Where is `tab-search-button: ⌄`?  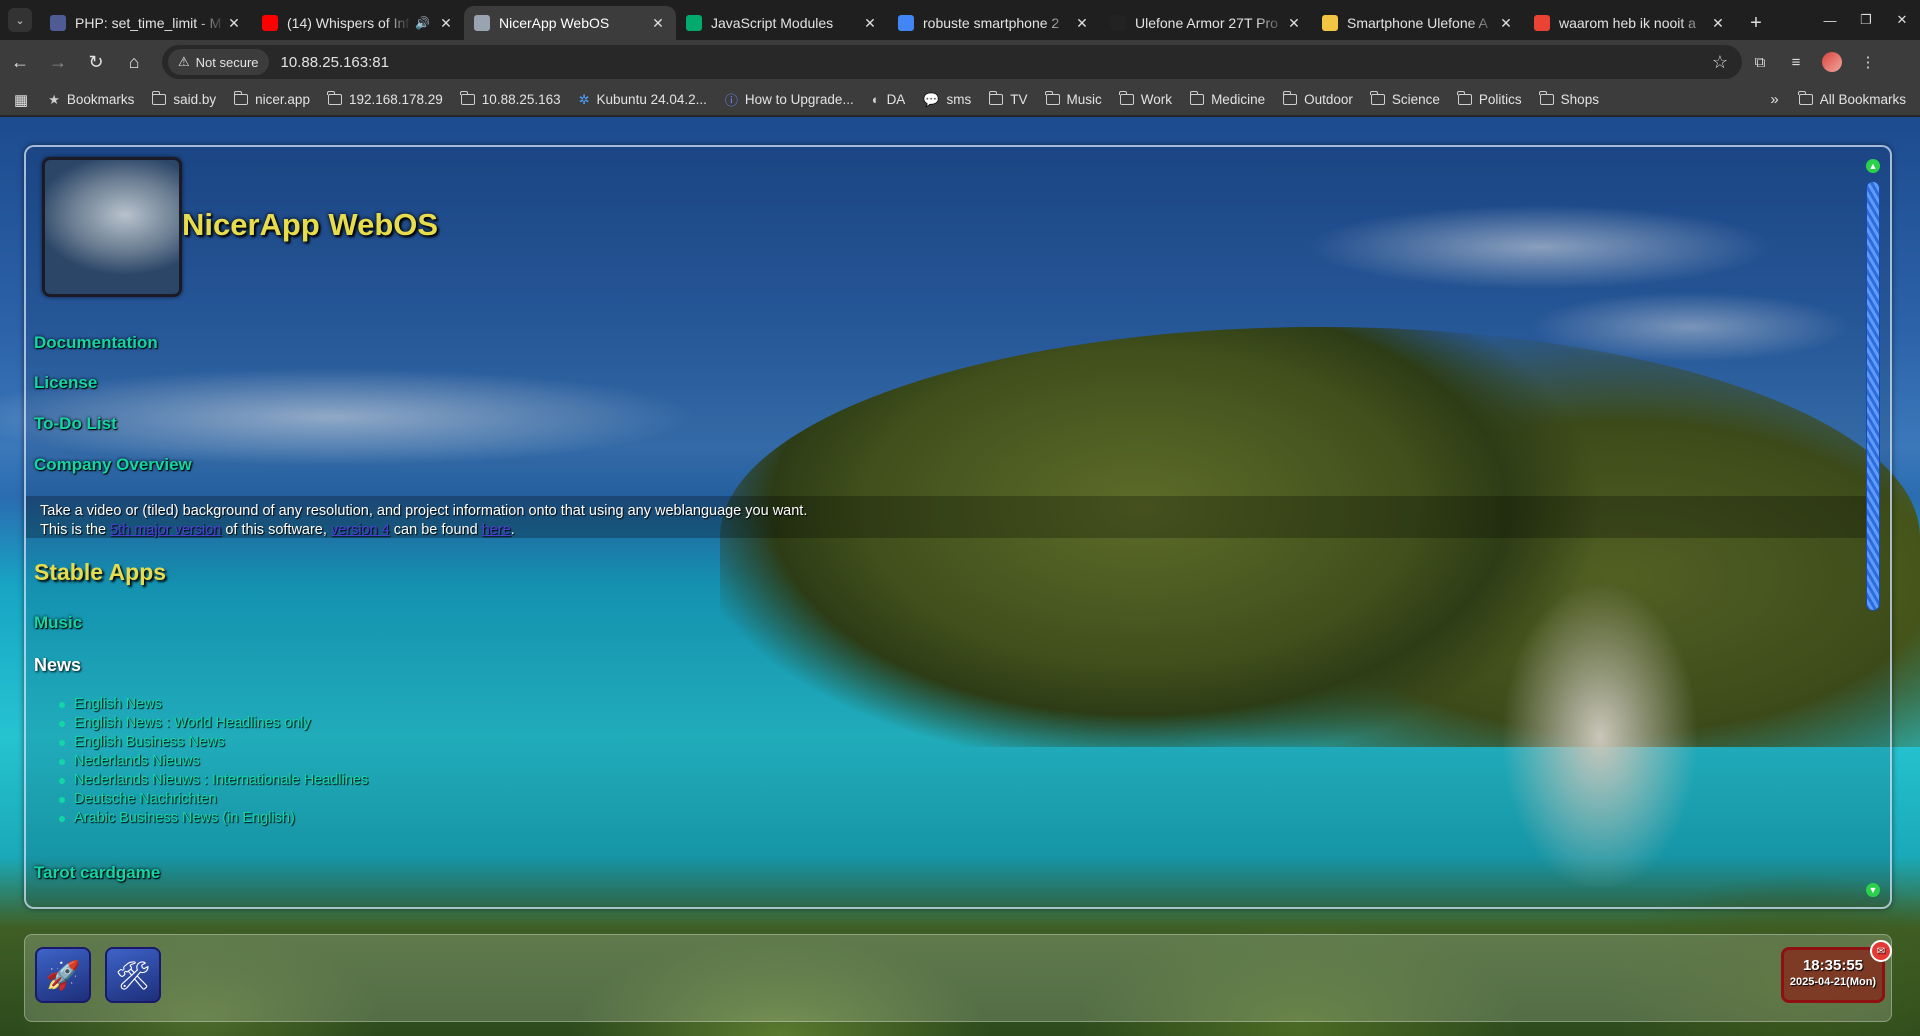
tab-search-button: ⌄ is located at coordinates (20, 20).